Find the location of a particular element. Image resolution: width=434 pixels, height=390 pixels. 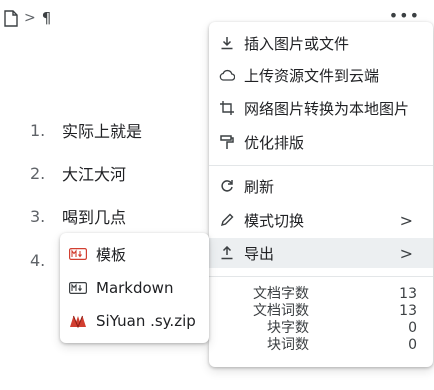

menu-item-label: 插入图片或文件 is located at coordinates (297, 43).